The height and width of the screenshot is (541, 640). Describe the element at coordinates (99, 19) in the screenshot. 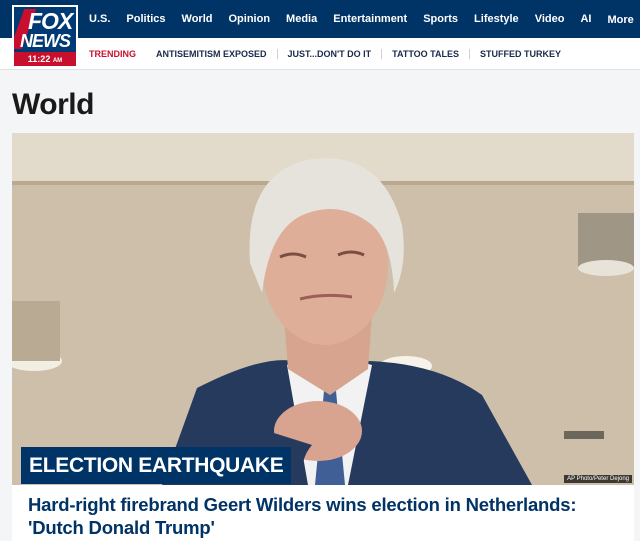

I see `nav-item-us: U.S.` at that location.